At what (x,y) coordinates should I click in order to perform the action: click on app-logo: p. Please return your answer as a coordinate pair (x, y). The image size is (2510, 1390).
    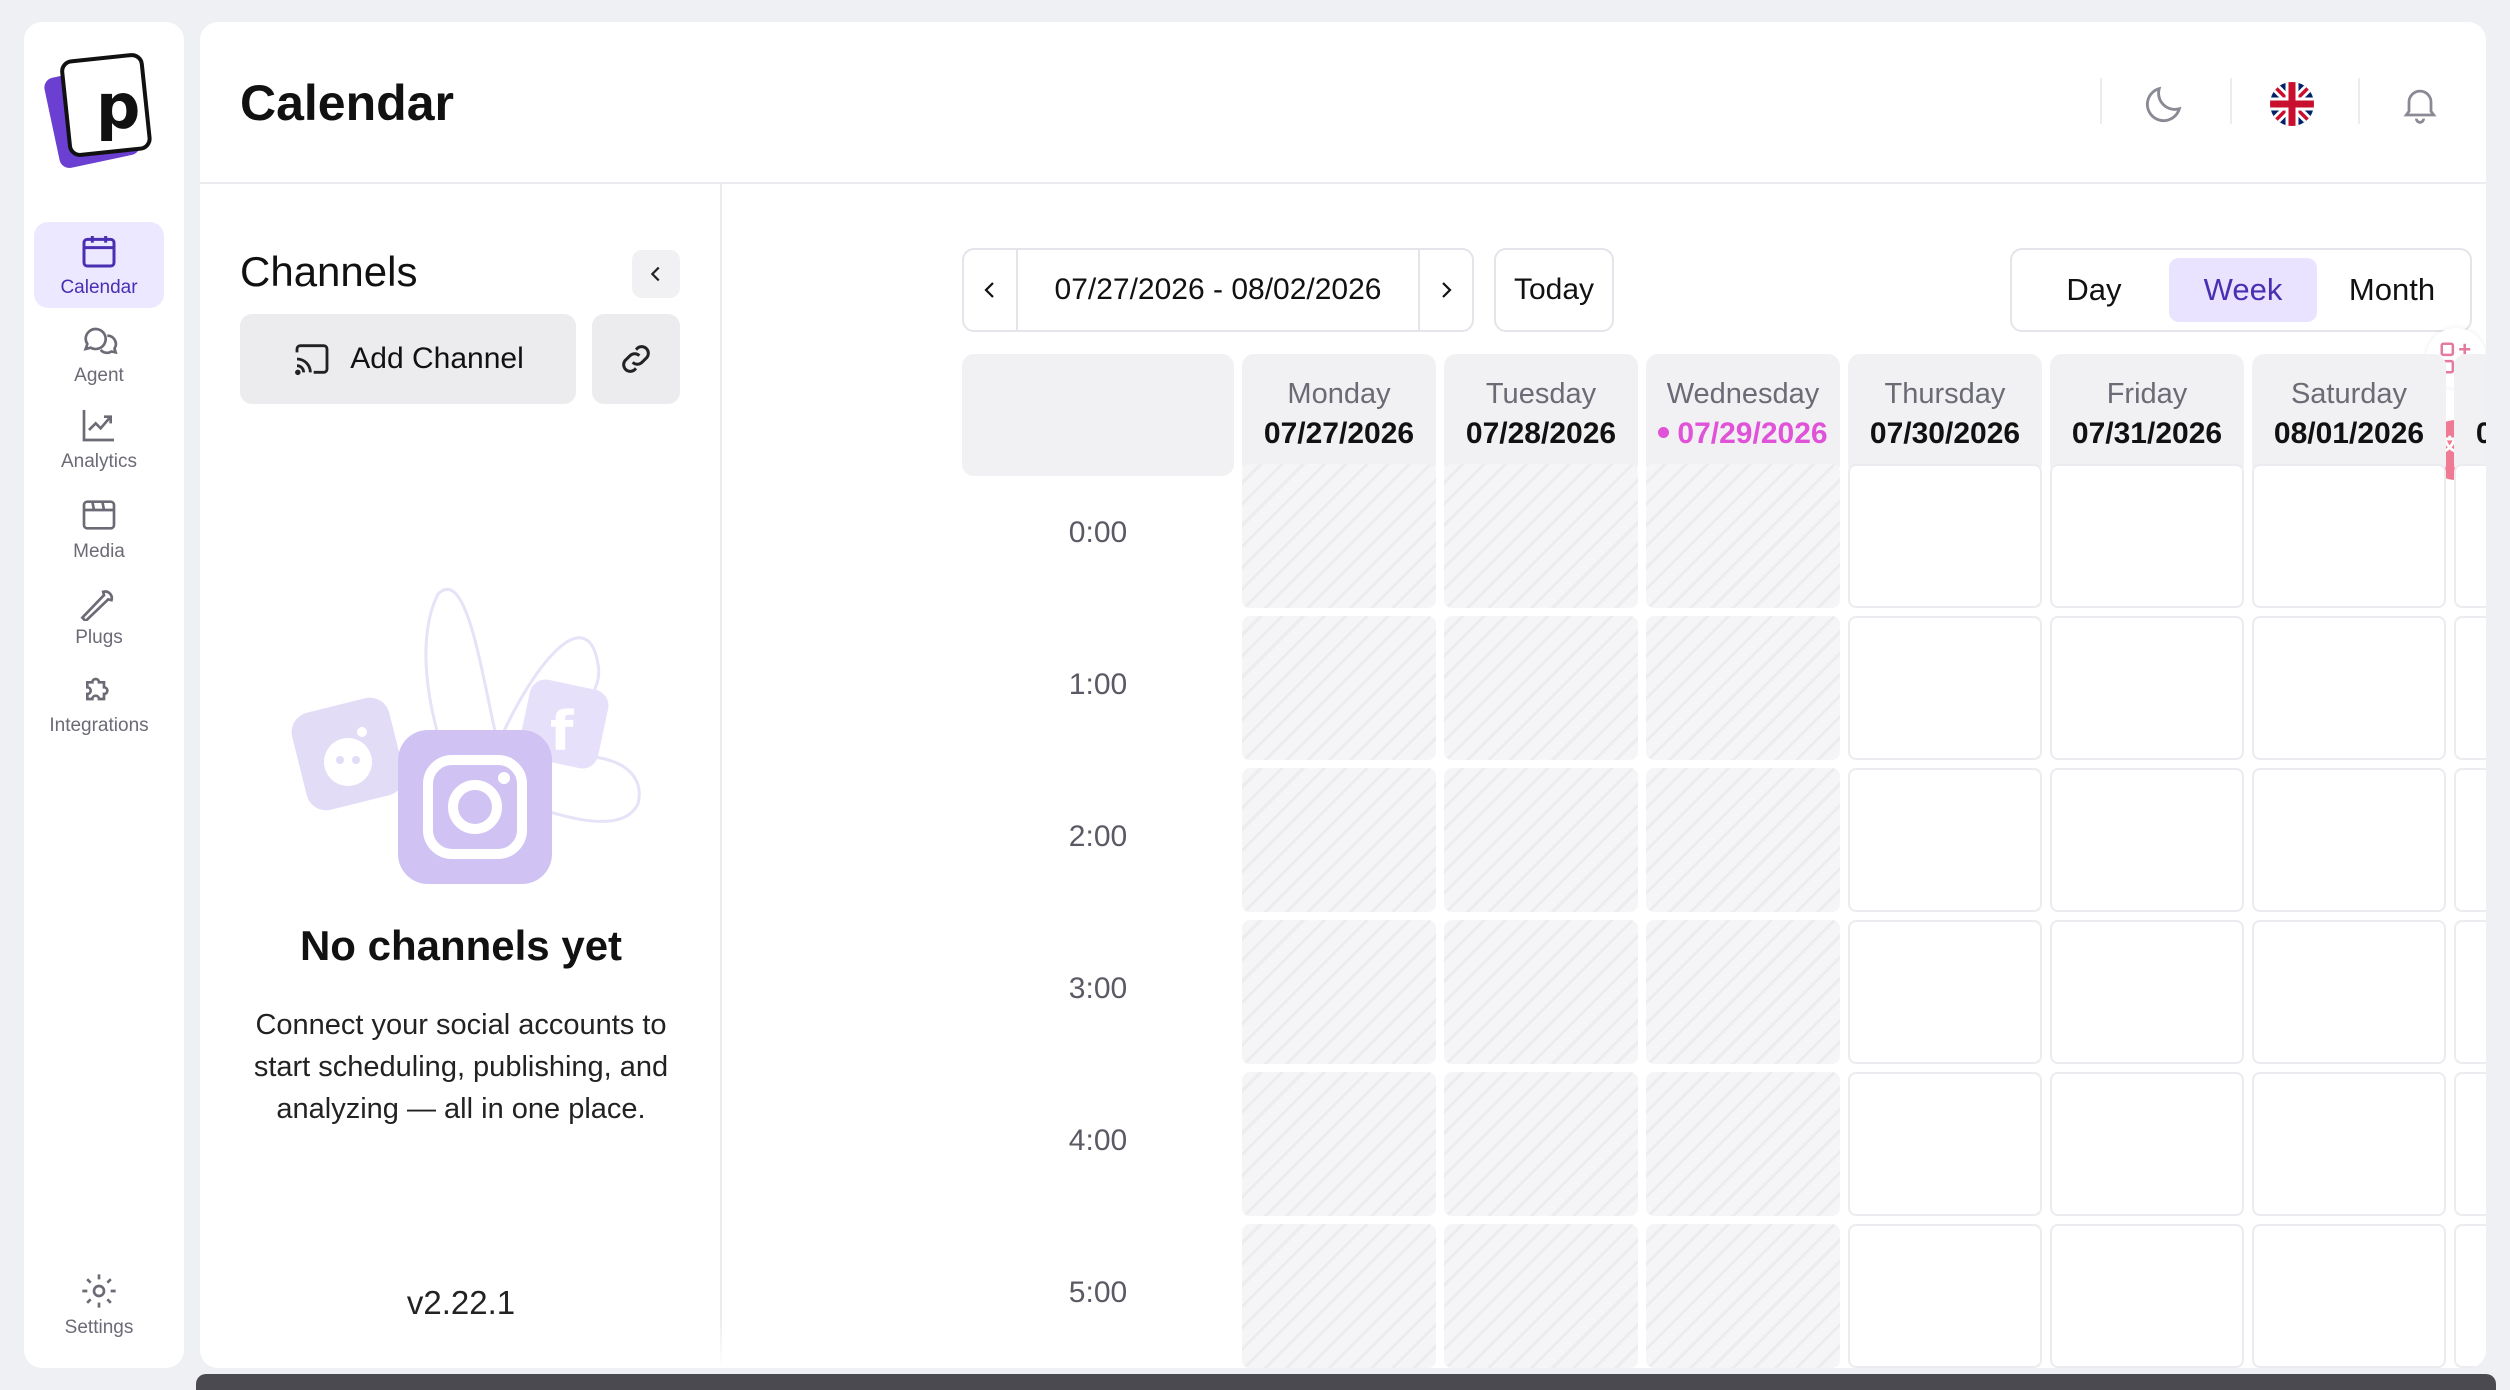
    Looking at the image, I should click on (103, 110).